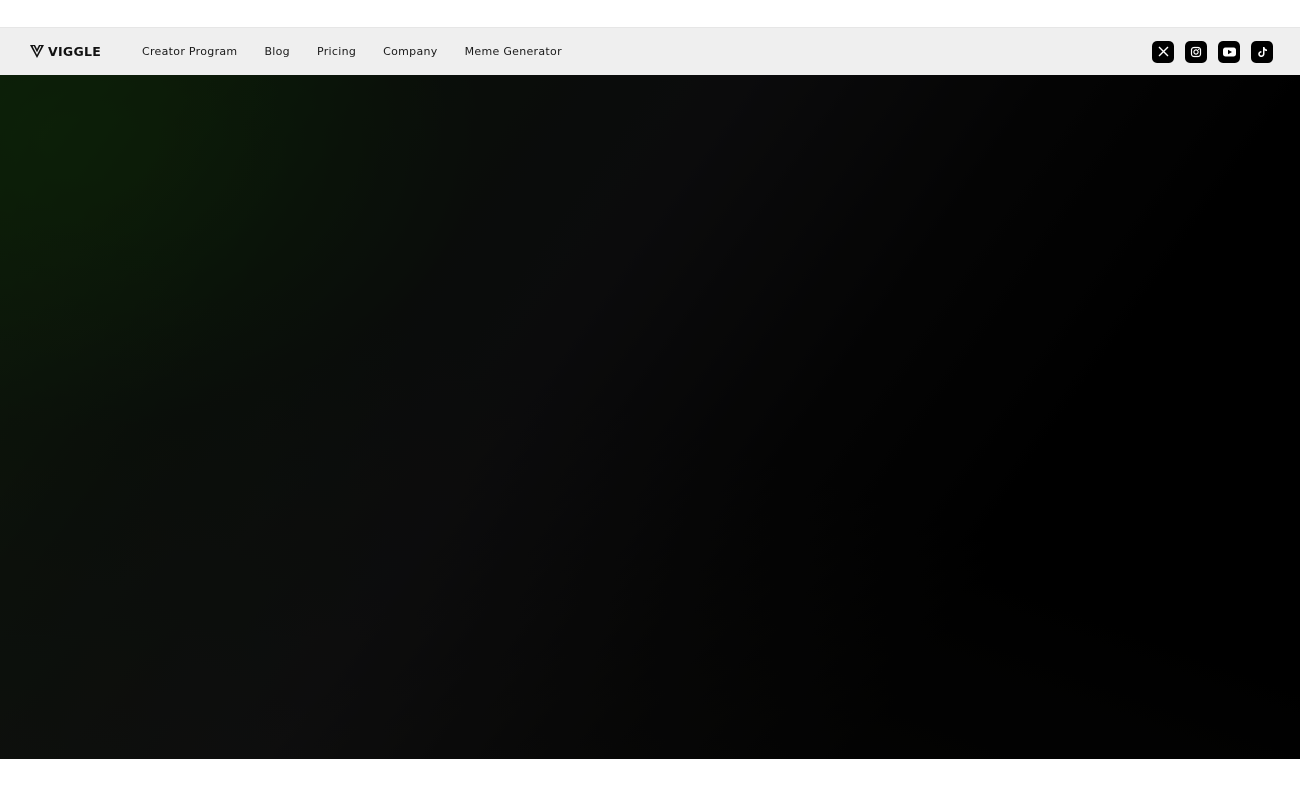 This screenshot has width=1300, height=788. I want to click on social-instagram-button, so click(1196, 51).